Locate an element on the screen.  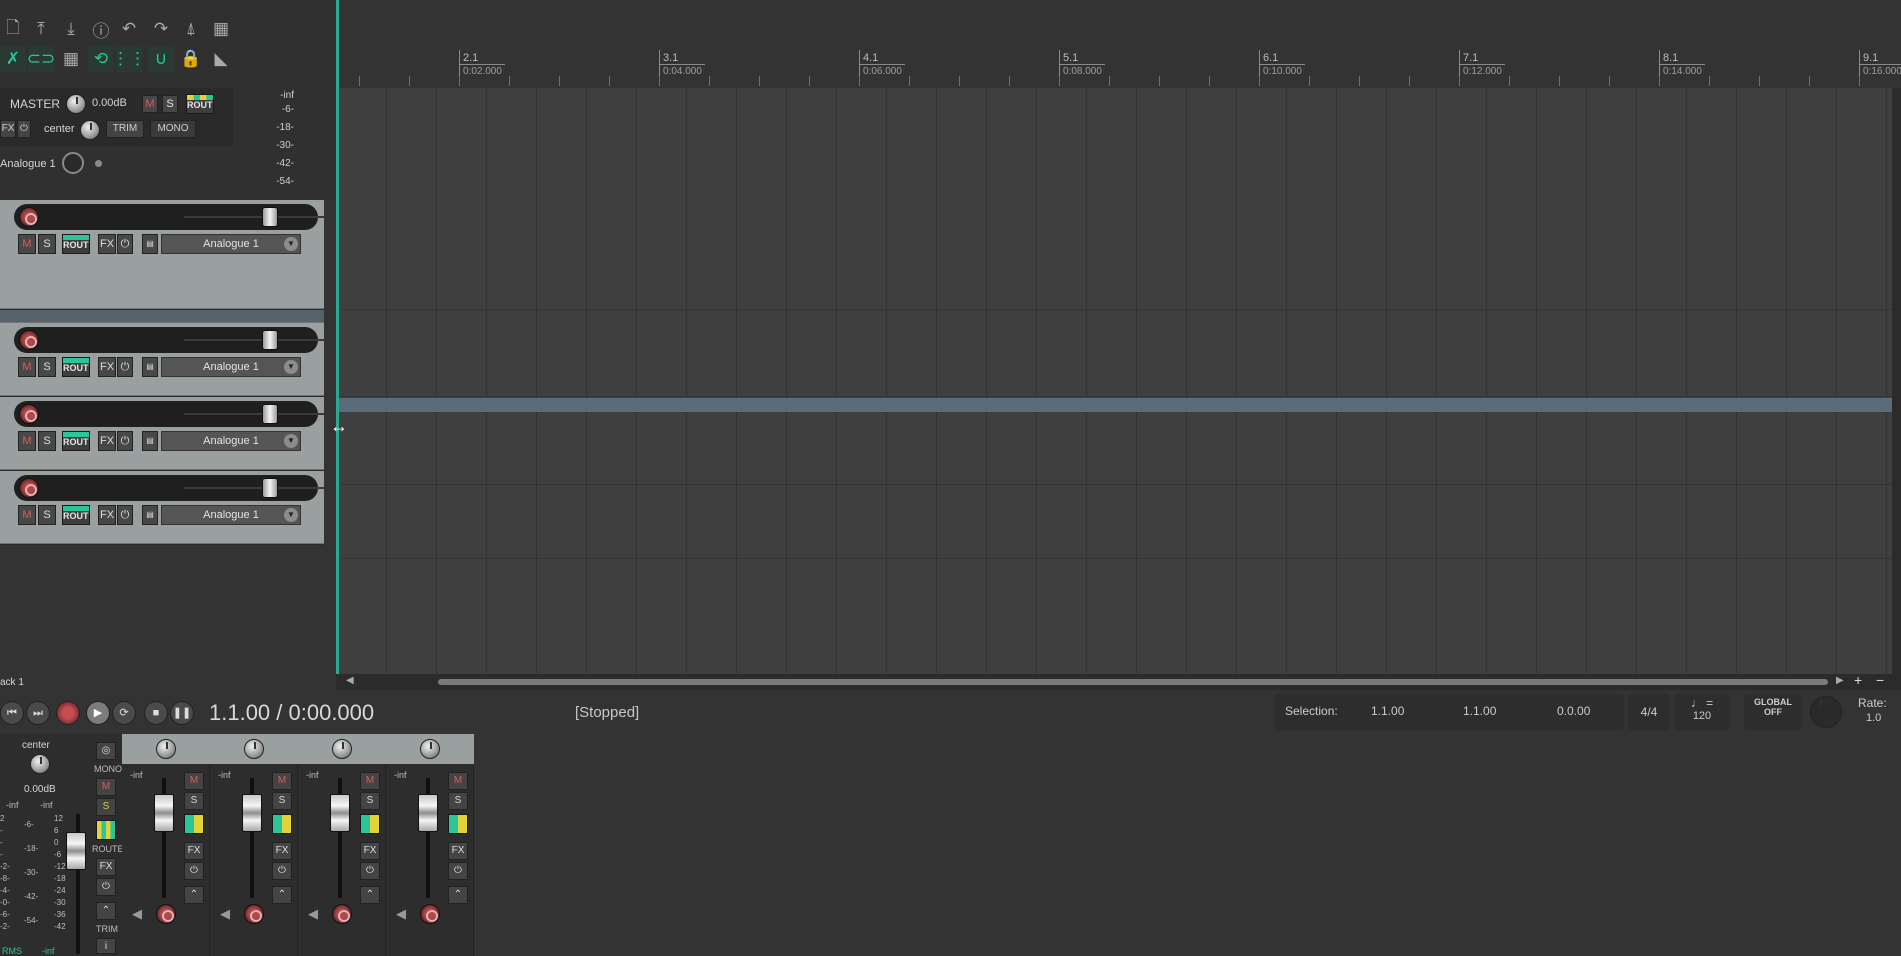
zoom-out-icon: − is located at coordinates (1880, 680).